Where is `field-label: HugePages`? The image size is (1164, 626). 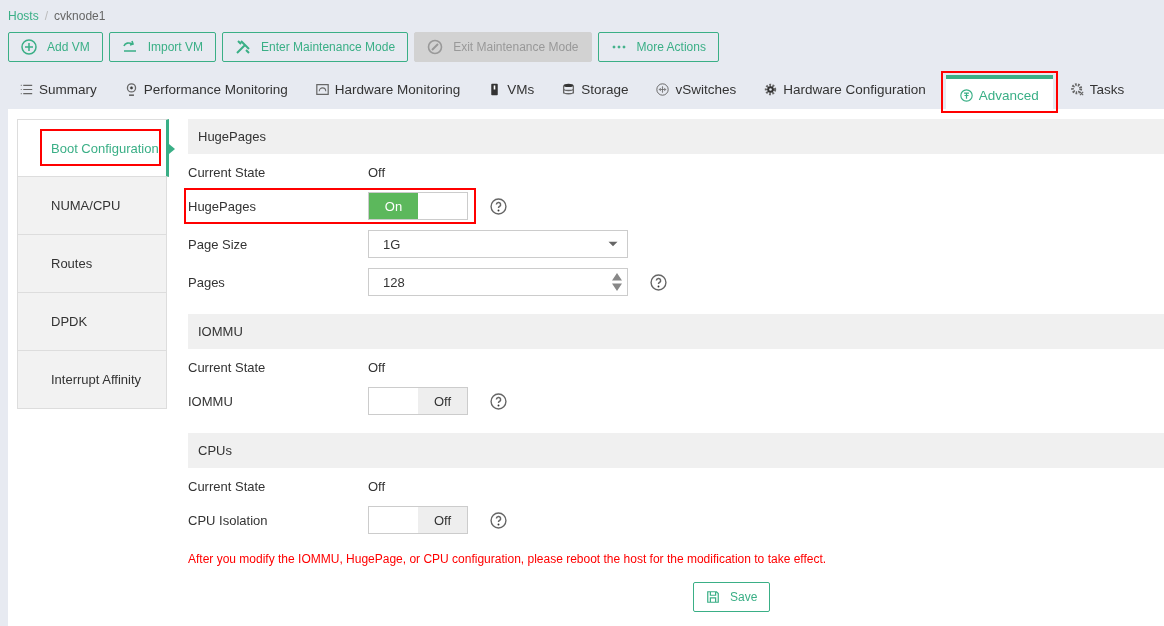
field-label: HugePages is located at coordinates (222, 206).